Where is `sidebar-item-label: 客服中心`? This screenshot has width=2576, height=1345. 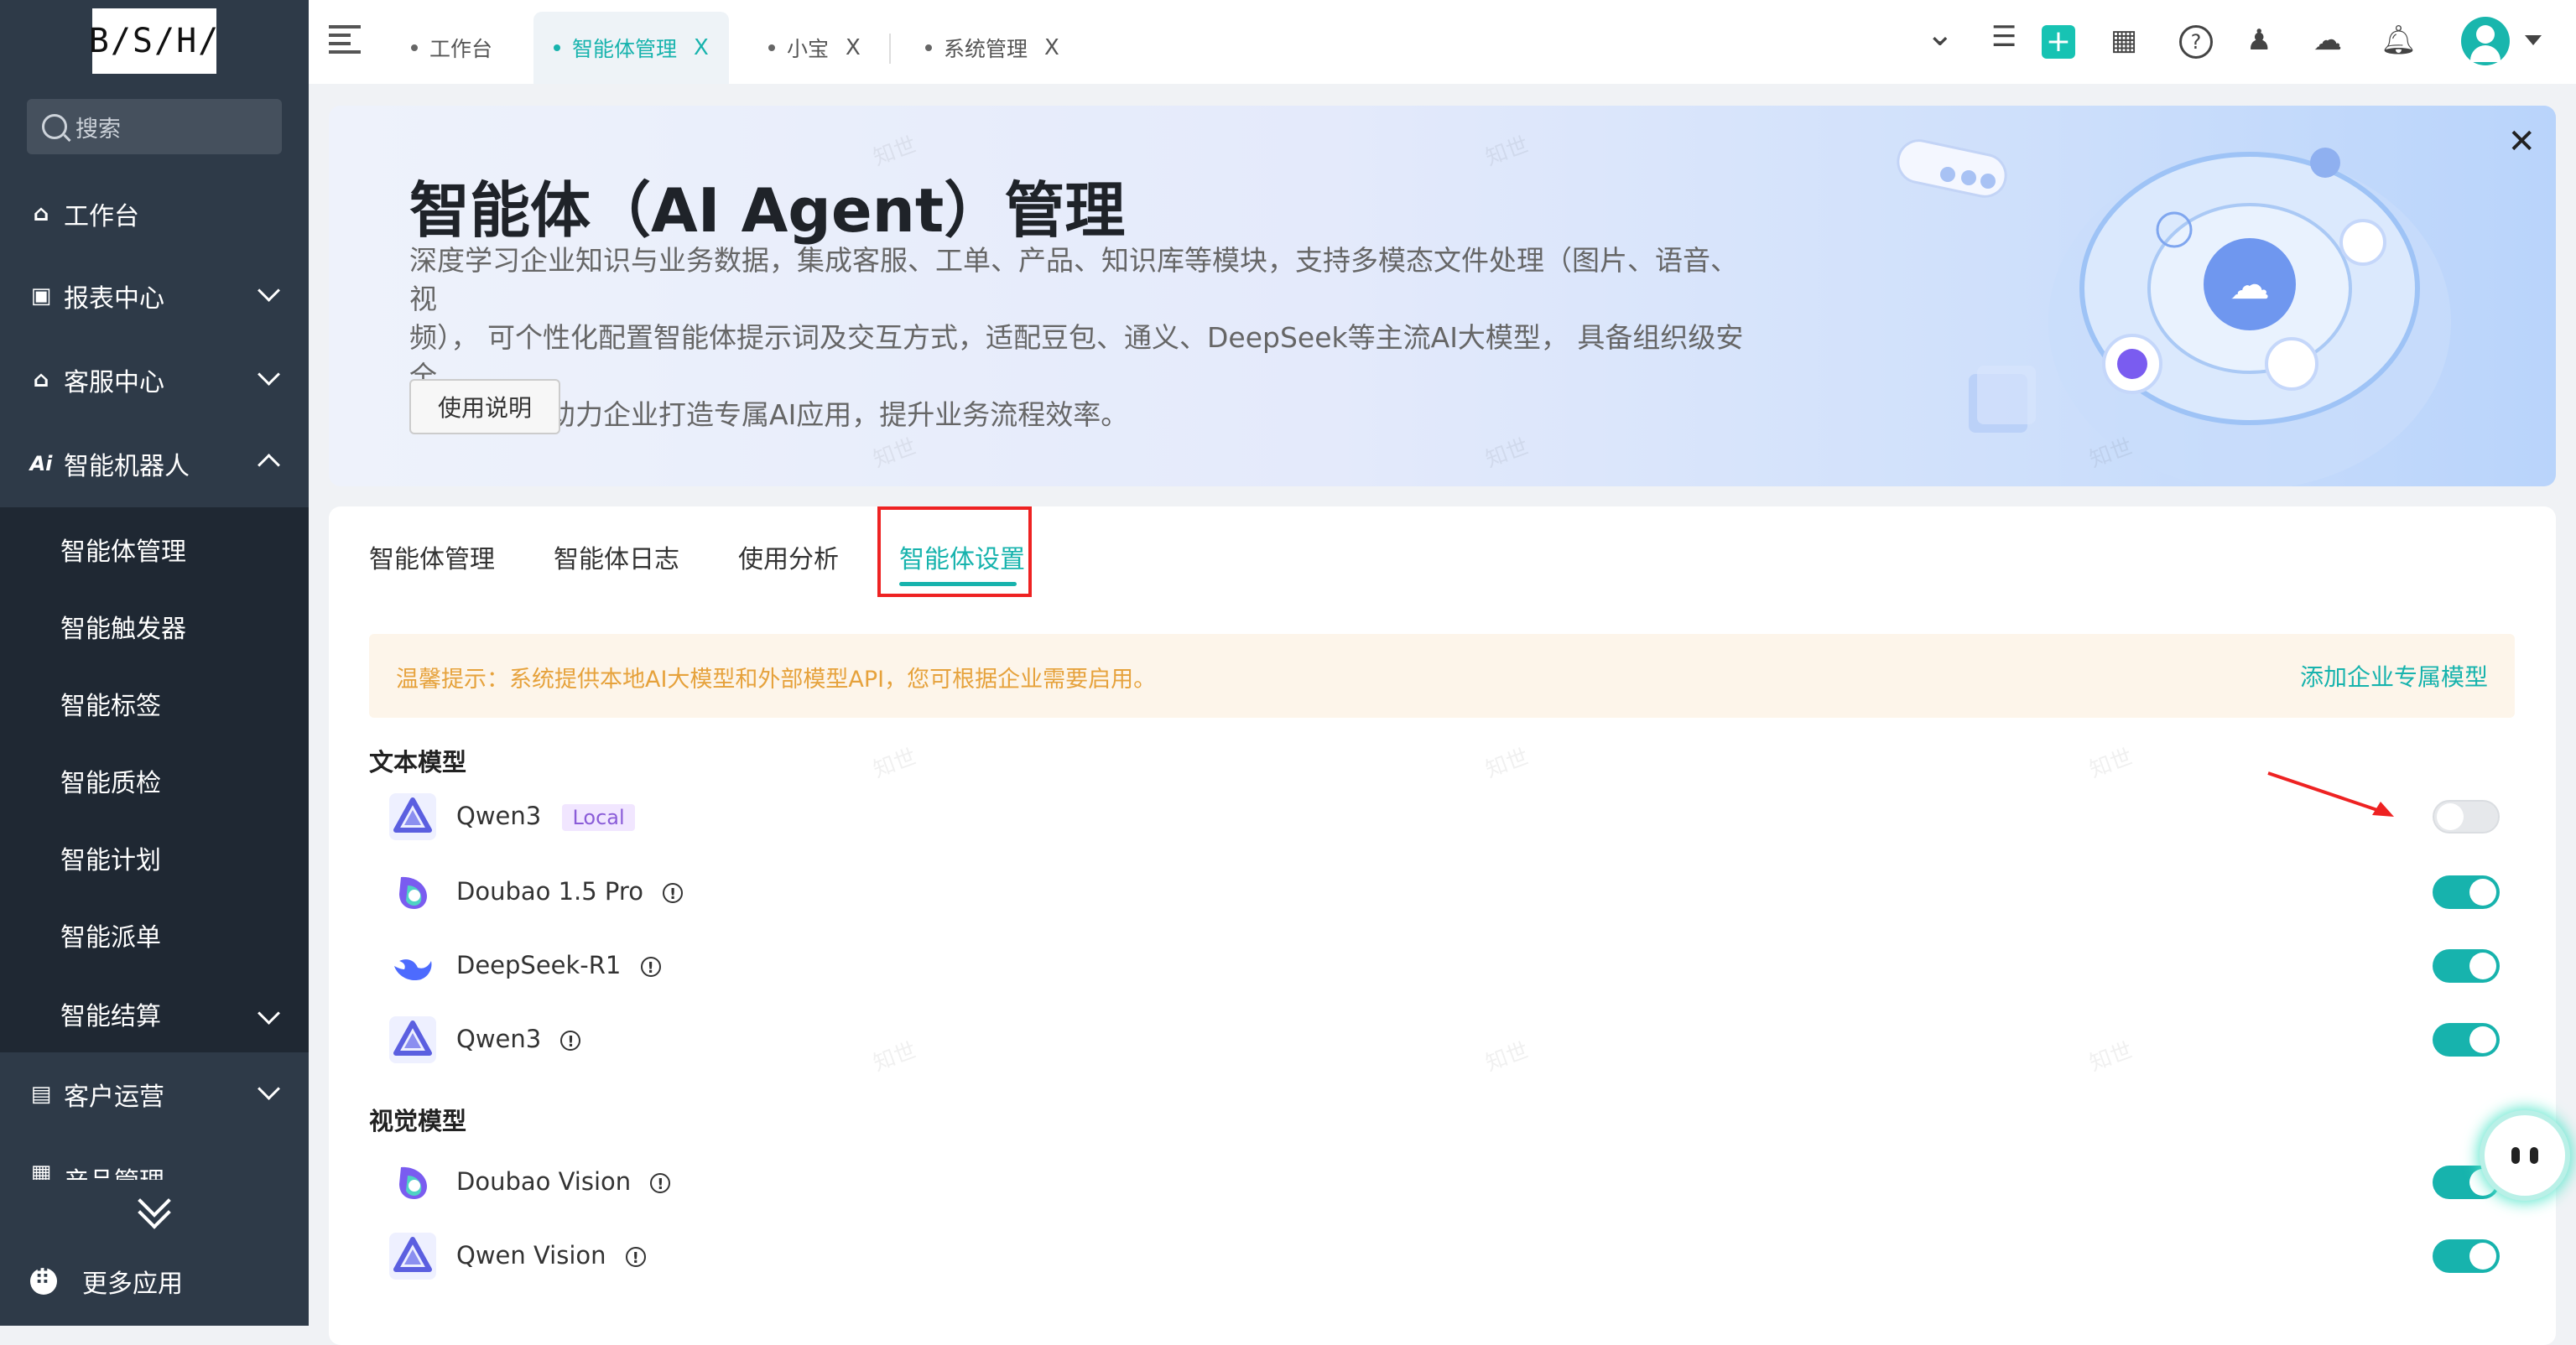 sidebar-item-label: 客服中心 is located at coordinates (114, 382).